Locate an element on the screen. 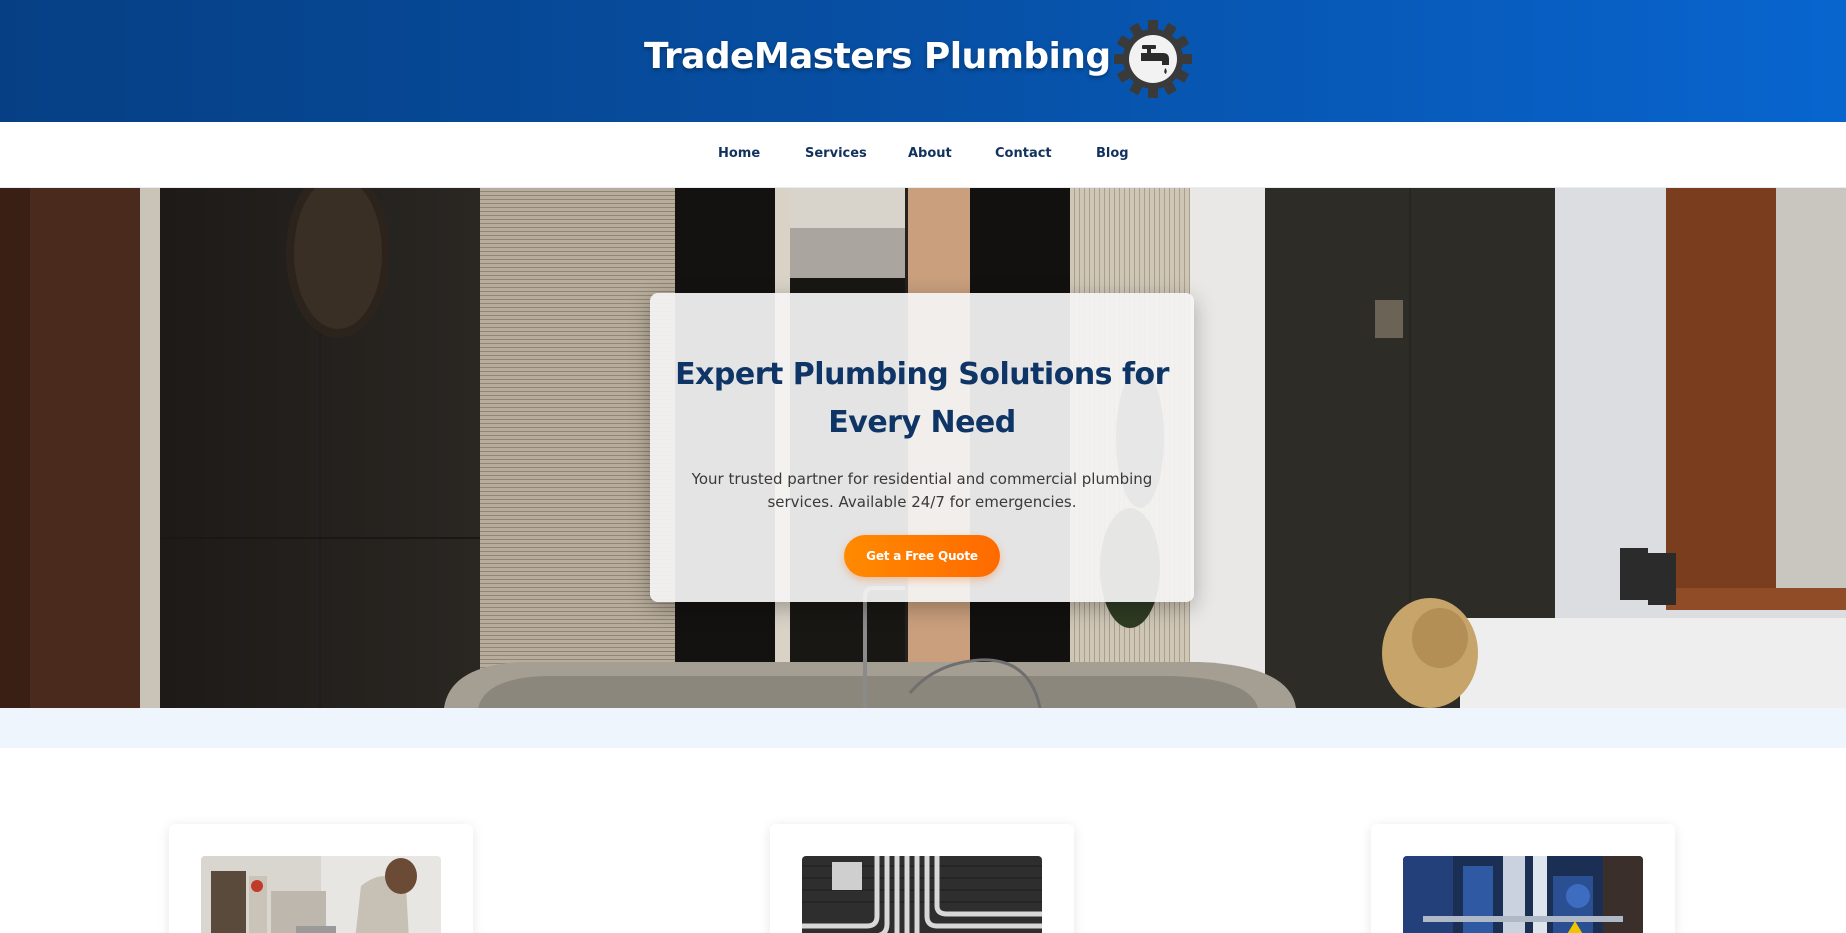 The width and height of the screenshot is (1846, 933). faucet-gear-icon is located at coordinates (1153, 59).